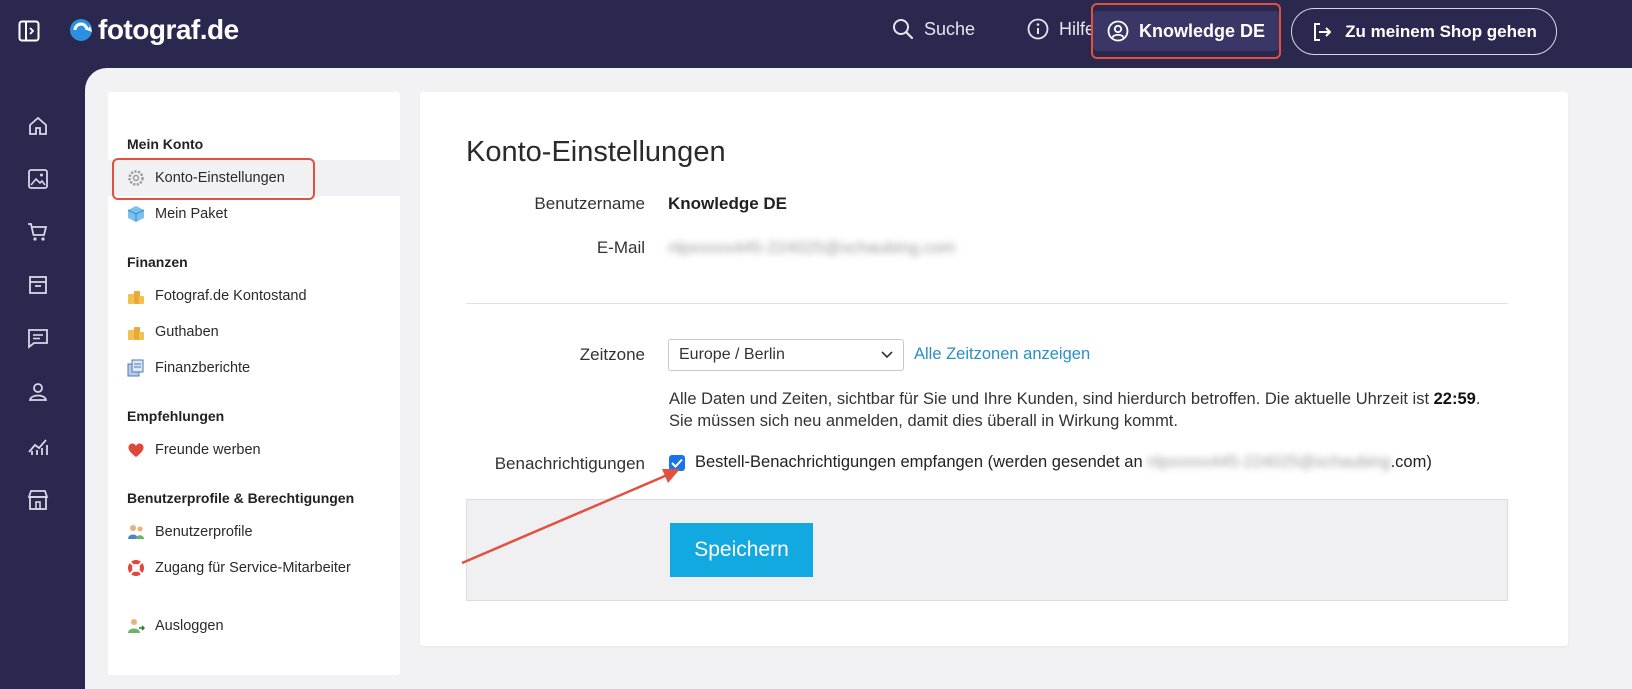 Image resolution: width=1632 pixels, height=689 pixels. Describe the element at coordinates (38, 179) in the screenshot. I see `image-icon` at that location.